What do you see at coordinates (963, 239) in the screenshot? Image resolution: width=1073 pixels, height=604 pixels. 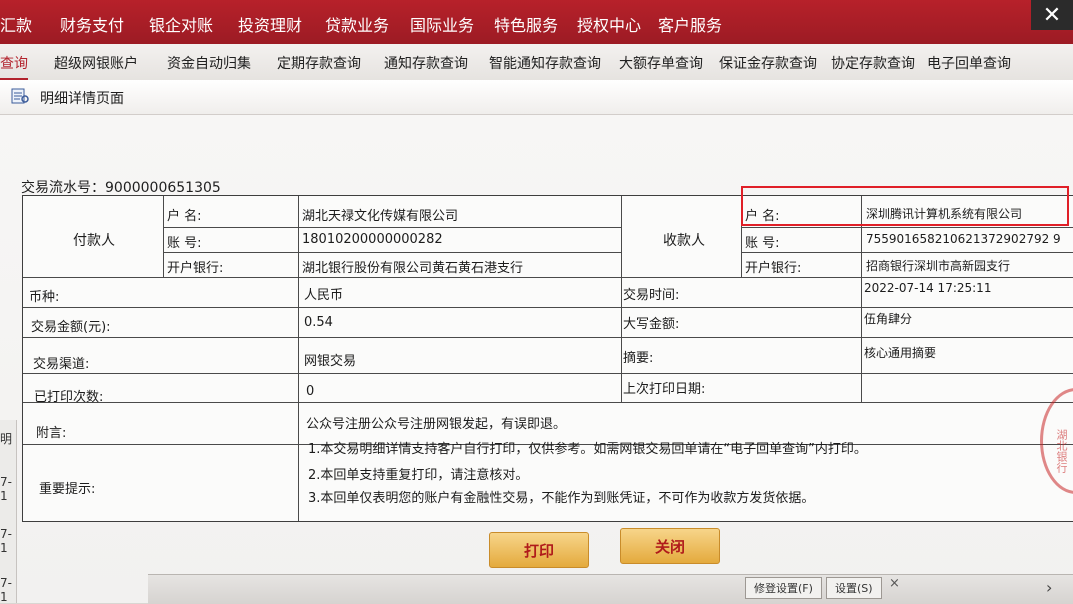 I see `payee-account: 755901658210621372902792 9` at bounding box center [963, 239].